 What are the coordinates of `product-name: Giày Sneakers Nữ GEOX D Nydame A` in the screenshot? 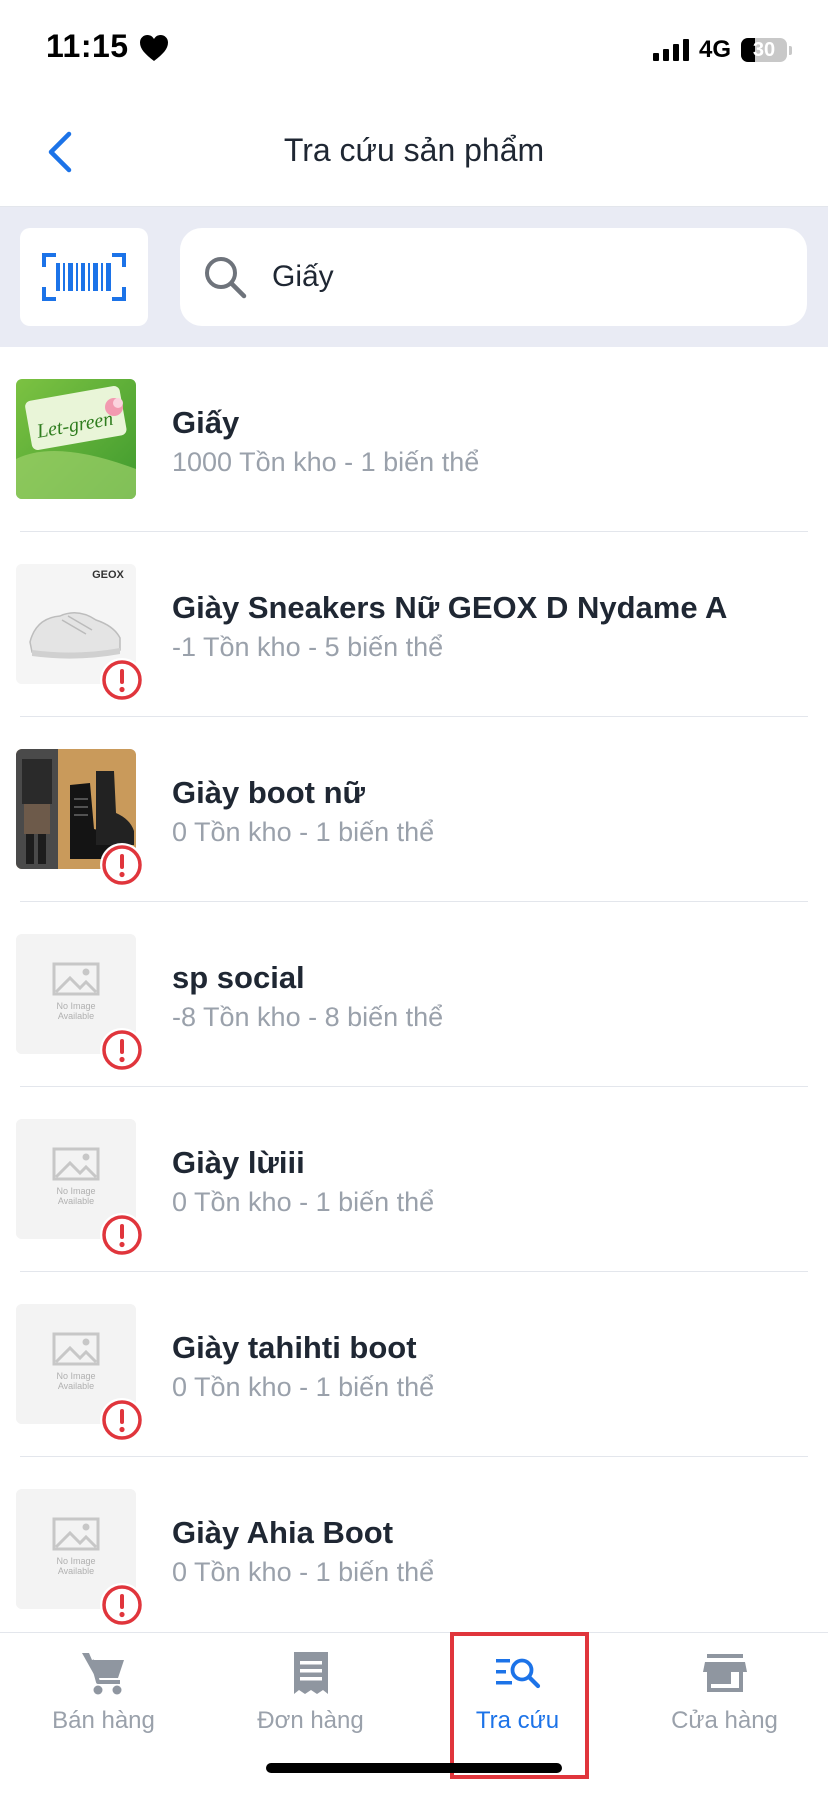 It's located at (450, 607).